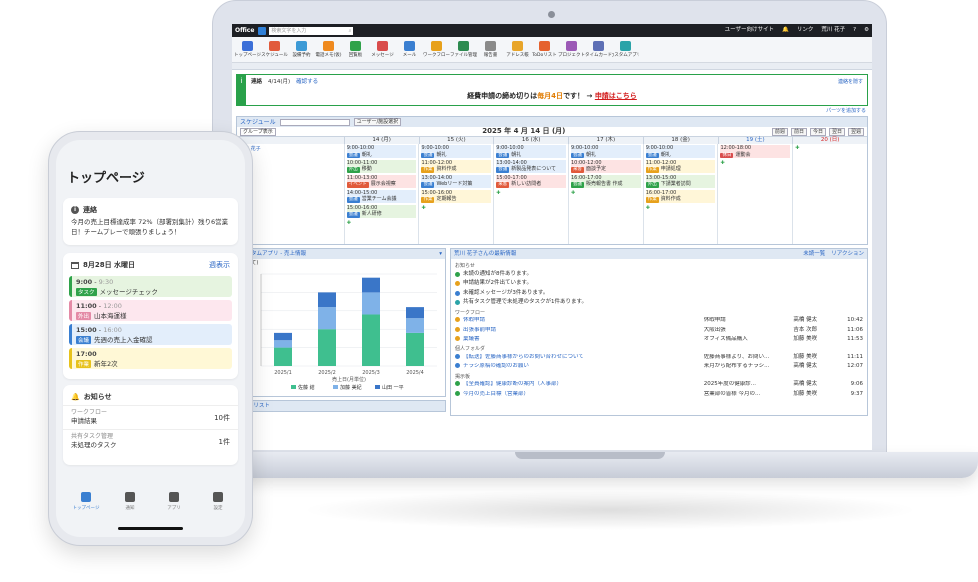 This screenshot has width=978, height=582. What do you see at coordinates (531, 166) in the screenshot?
I see `schedule-event: 13:00-14:00 会議 新製品発表について` at bounding box center [531, 166].